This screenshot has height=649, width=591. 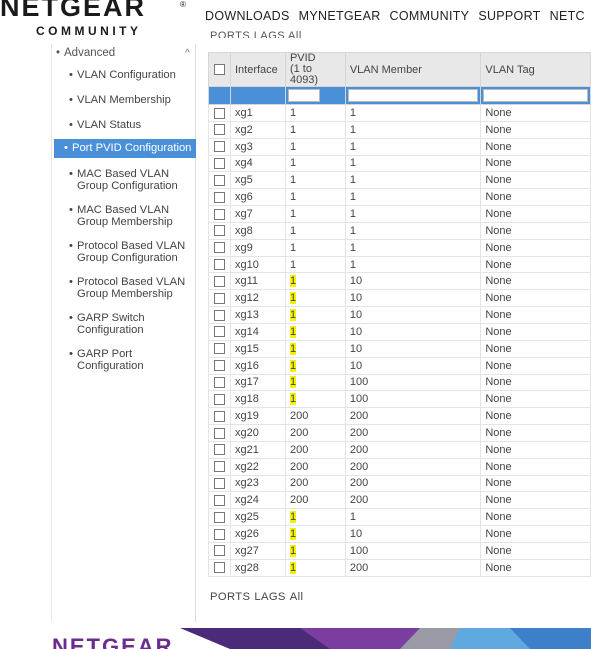 What do you see at coordinates (257, 197) in the screenshot?
I see `interface-cell: xg6` at bounding box center [257, 197].